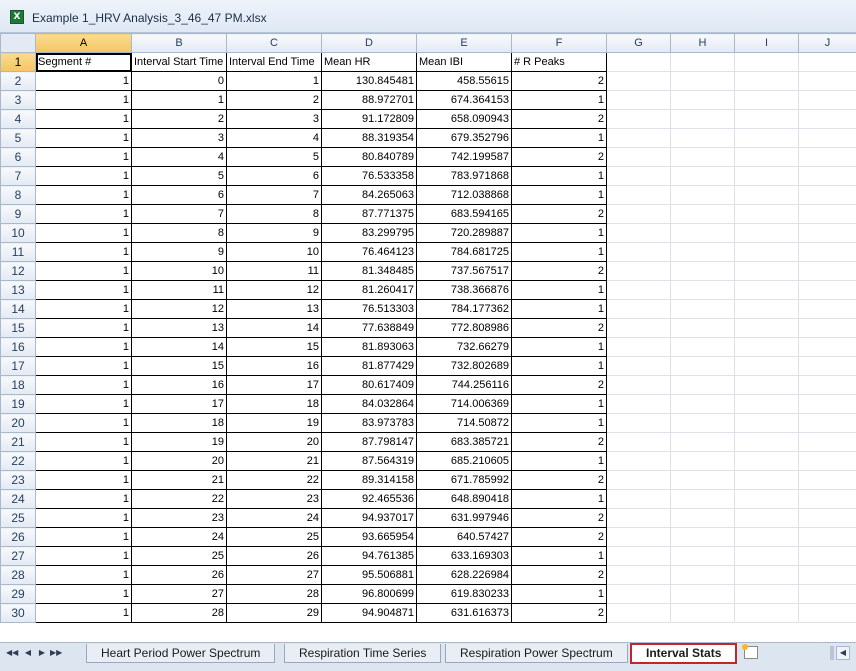  Describe the element at coordinates (369, 119) in the screenshot. I see `cell: 91.172809` at that location.